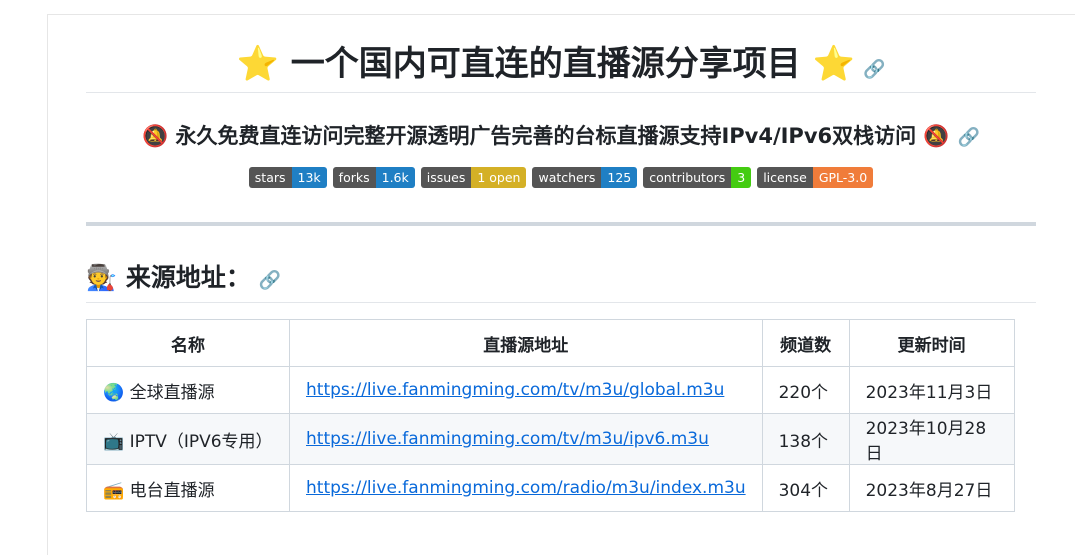 The image size is (1080, 555). Describe the element at coordinates (697, 177) in the screenshot. I see `badge-contributors: contributors 3` at that location.